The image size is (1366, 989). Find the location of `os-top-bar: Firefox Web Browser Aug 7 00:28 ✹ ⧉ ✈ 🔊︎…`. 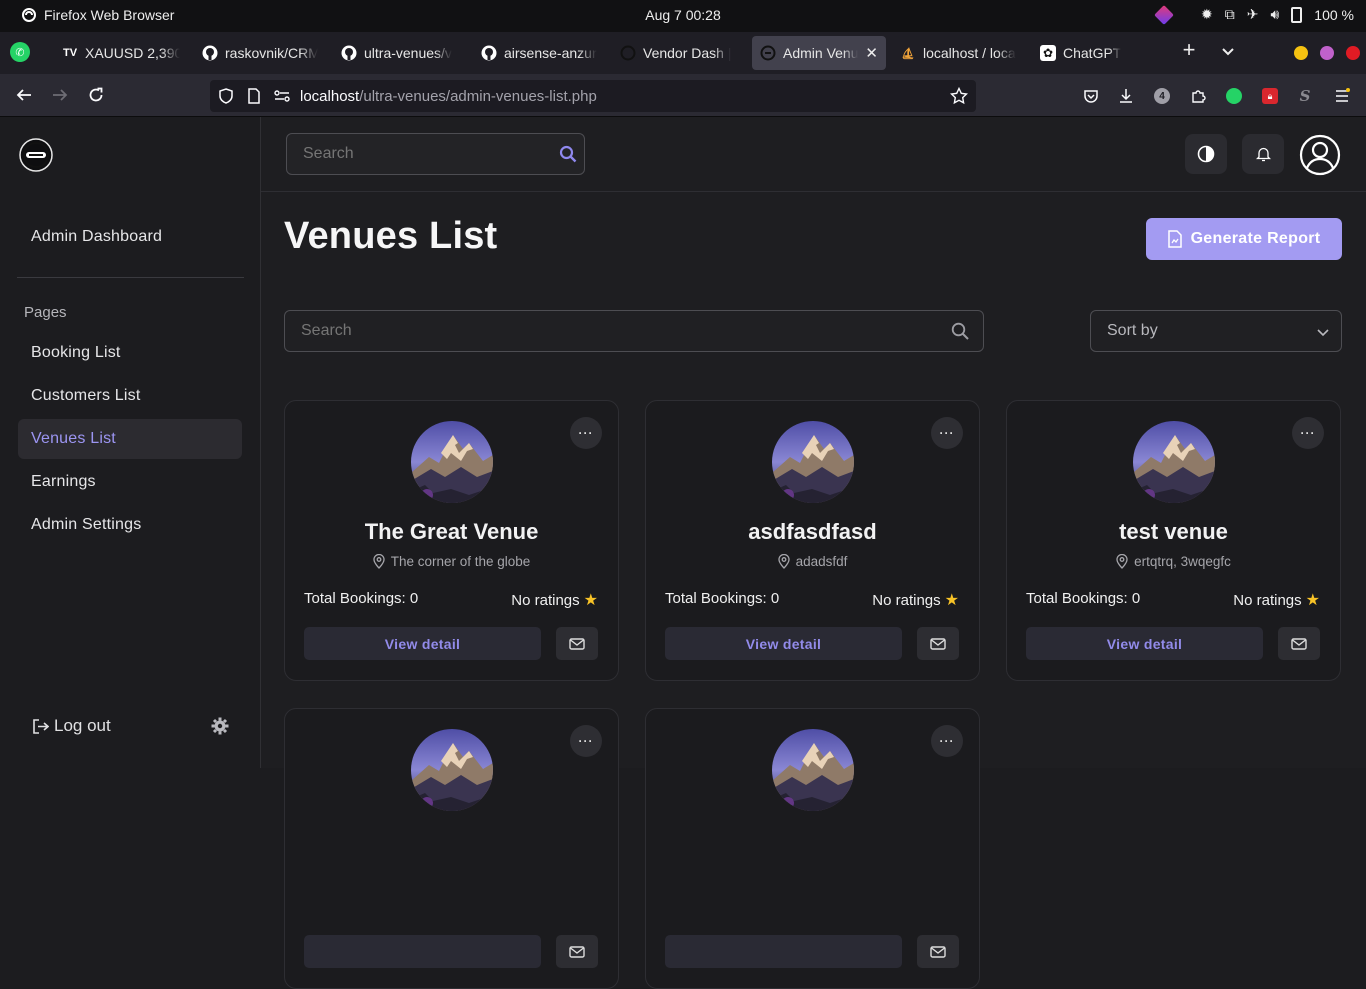

os-top-bar: Firefox Web Browser Aug 7 00:28 ✹ ⧉ ✈ 🔊︎… is located at coordinates (683, 16).